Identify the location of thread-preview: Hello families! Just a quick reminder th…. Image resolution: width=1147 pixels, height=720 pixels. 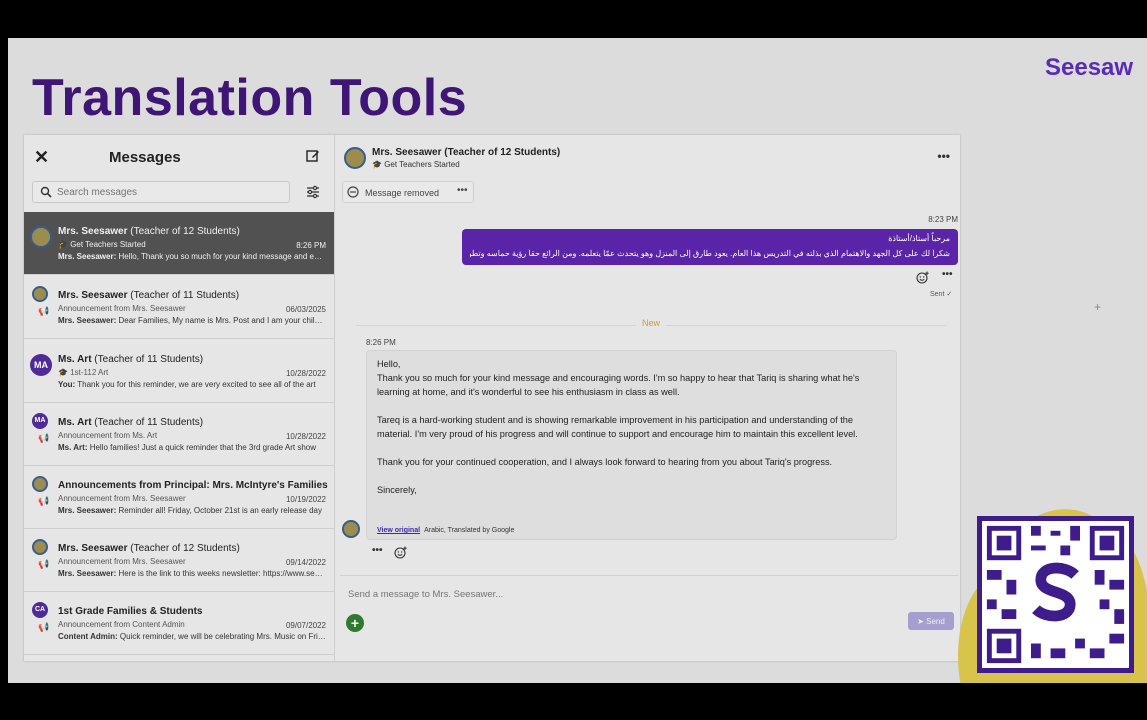
(202, 447).